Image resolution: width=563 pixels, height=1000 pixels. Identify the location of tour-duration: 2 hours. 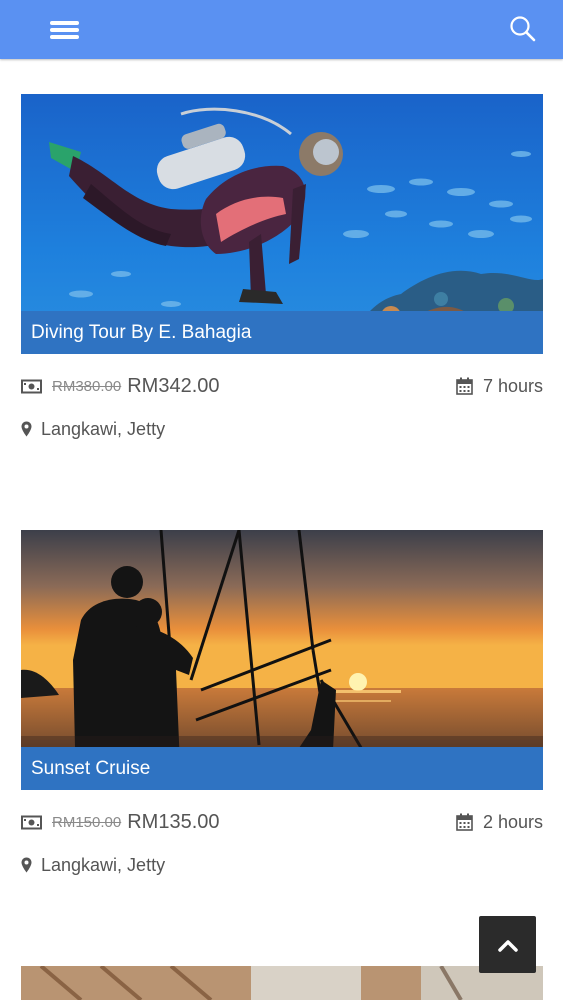
(512, 821).